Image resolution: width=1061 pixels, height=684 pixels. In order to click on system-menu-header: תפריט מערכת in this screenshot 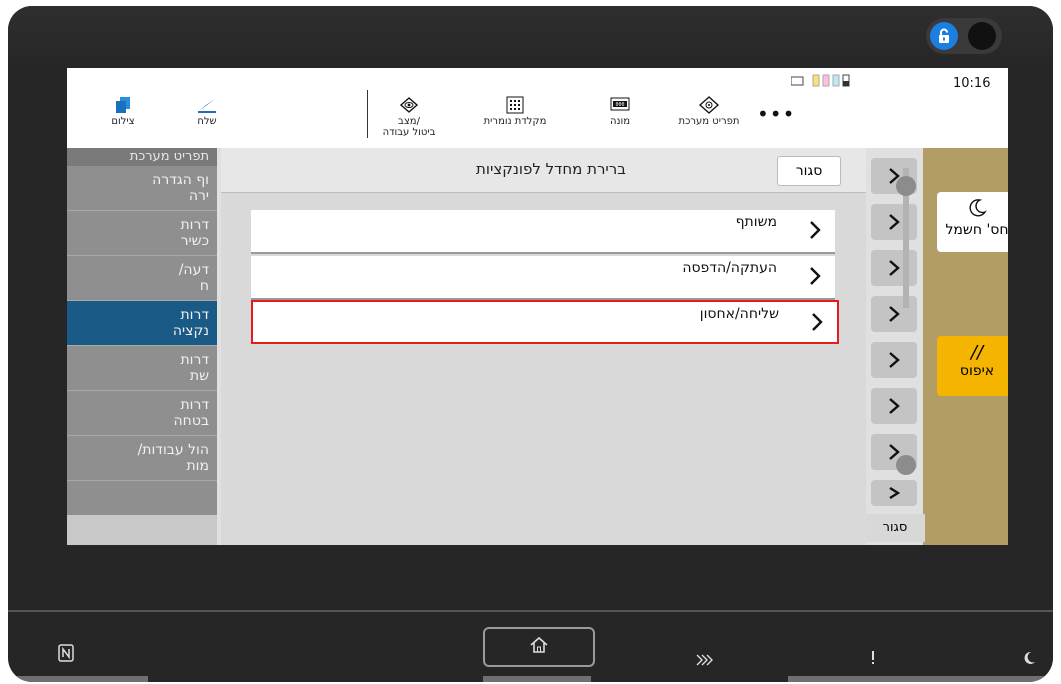, I will do `click(142, 157)`.